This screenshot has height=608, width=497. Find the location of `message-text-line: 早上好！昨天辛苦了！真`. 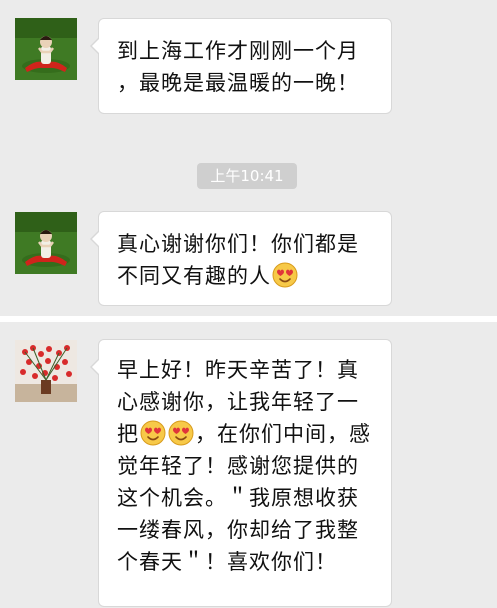

message-text-line: 早上好！昨天辛苦了！真 is located at coordinates (238, 370).